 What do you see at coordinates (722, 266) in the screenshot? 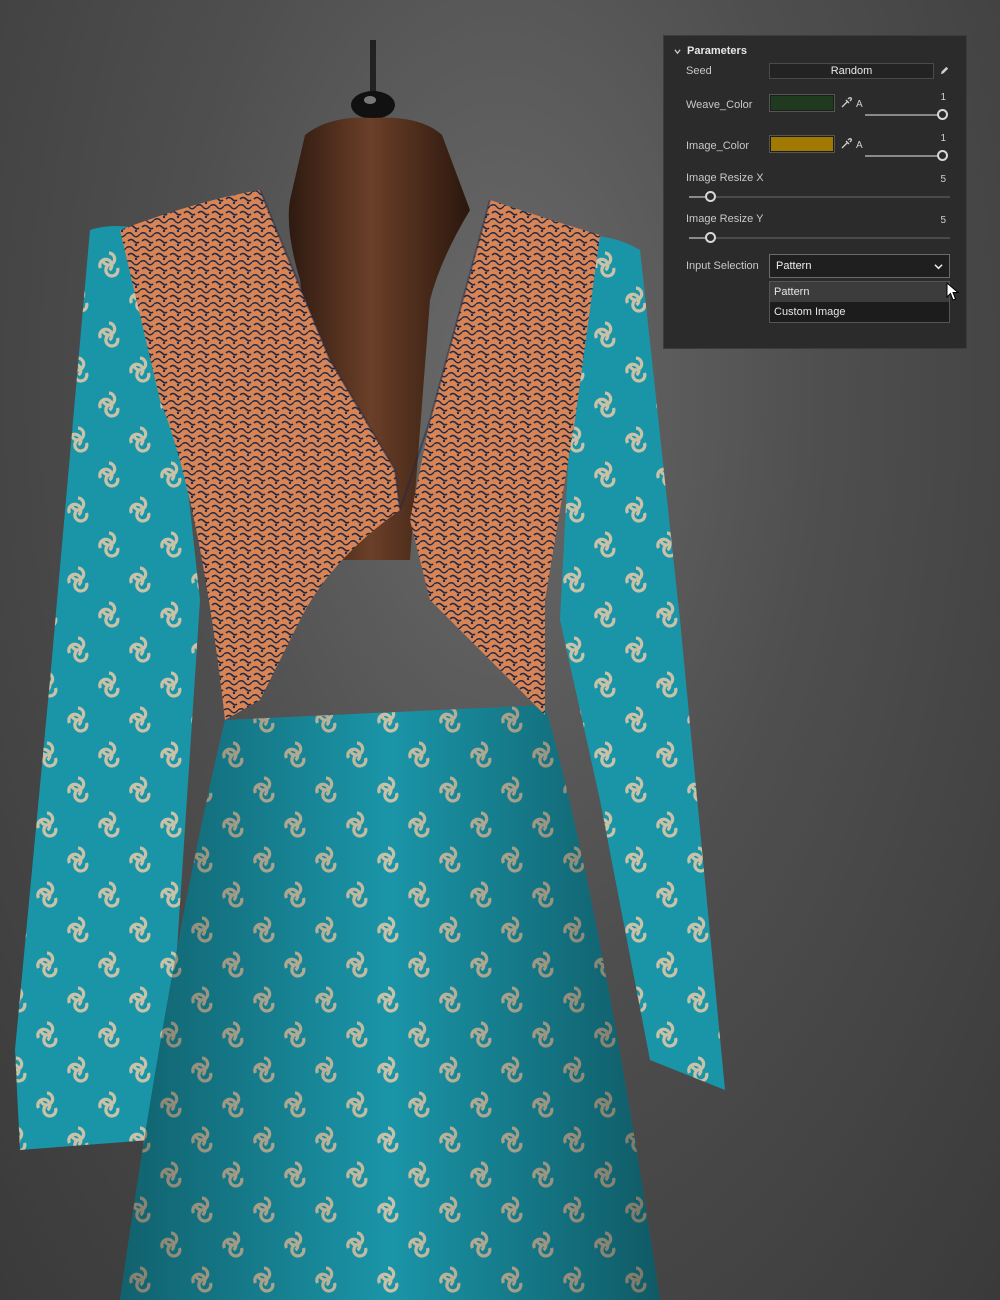
I see `input-selection-label: Input Selection` at bounding box center [722, 266].